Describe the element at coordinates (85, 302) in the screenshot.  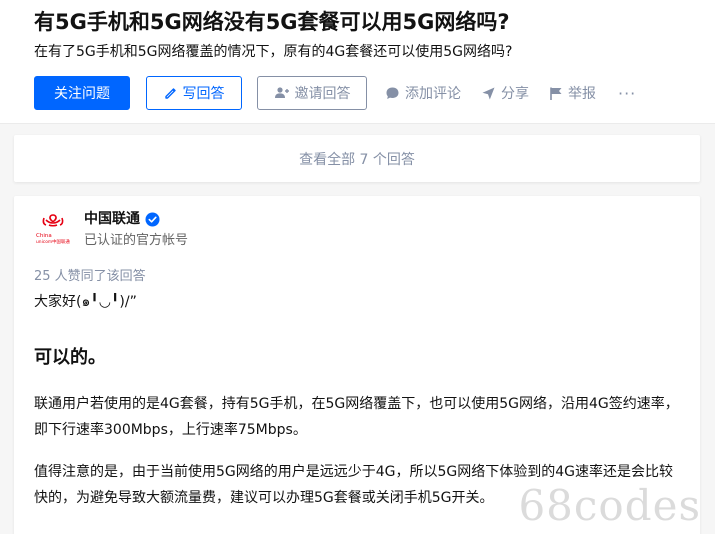
I see `answer-greeting: 大家好(๑╹◡╹)/”` at that location.